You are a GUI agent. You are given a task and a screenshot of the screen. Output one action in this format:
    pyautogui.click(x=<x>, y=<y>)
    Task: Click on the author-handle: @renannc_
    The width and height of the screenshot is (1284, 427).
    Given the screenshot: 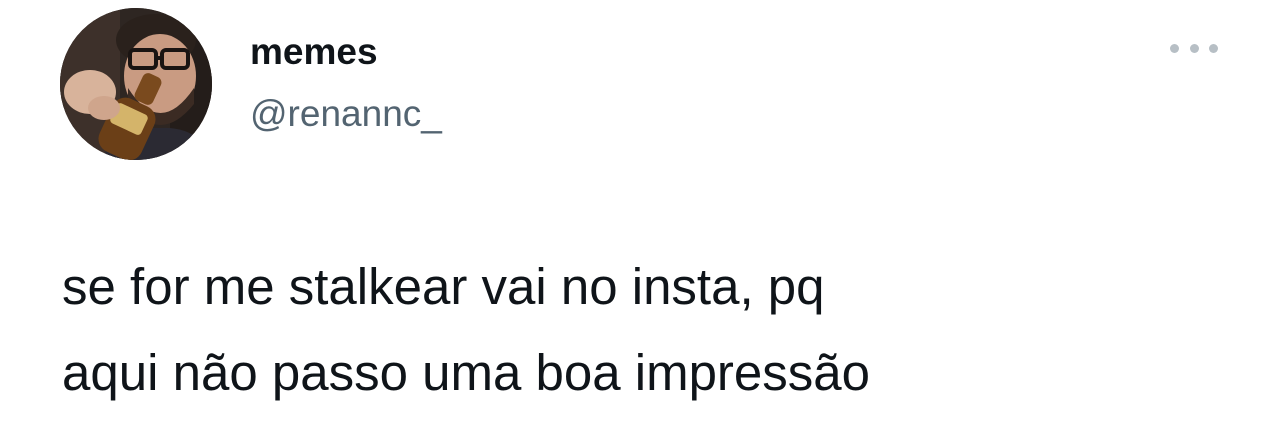 What is the action you would take?
    pyautogui.click(x=346, y=114)
    